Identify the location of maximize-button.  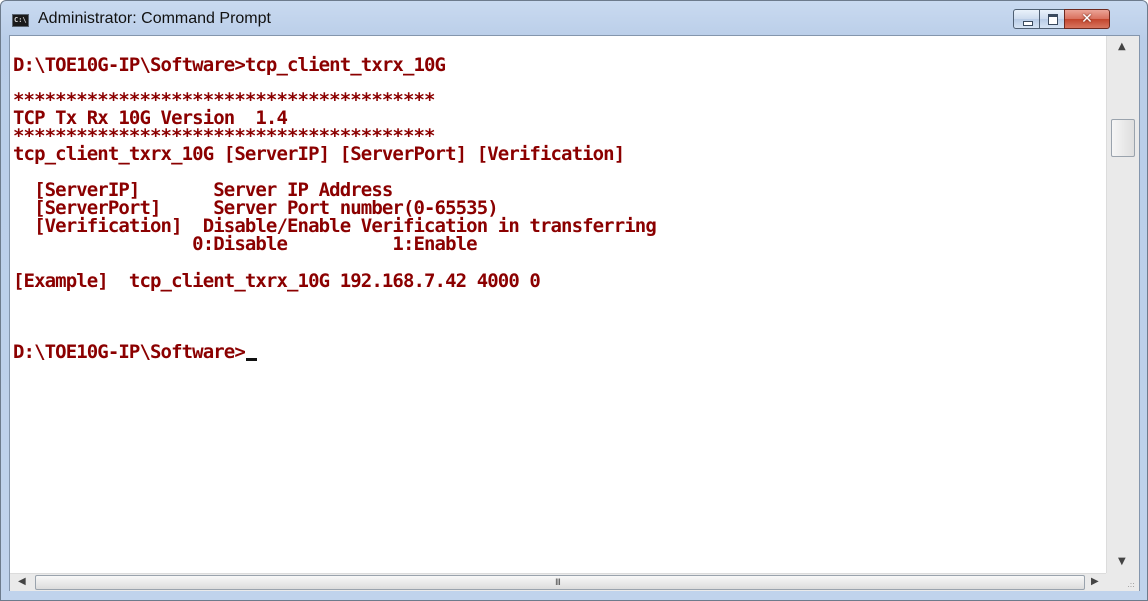
(1052, 19).